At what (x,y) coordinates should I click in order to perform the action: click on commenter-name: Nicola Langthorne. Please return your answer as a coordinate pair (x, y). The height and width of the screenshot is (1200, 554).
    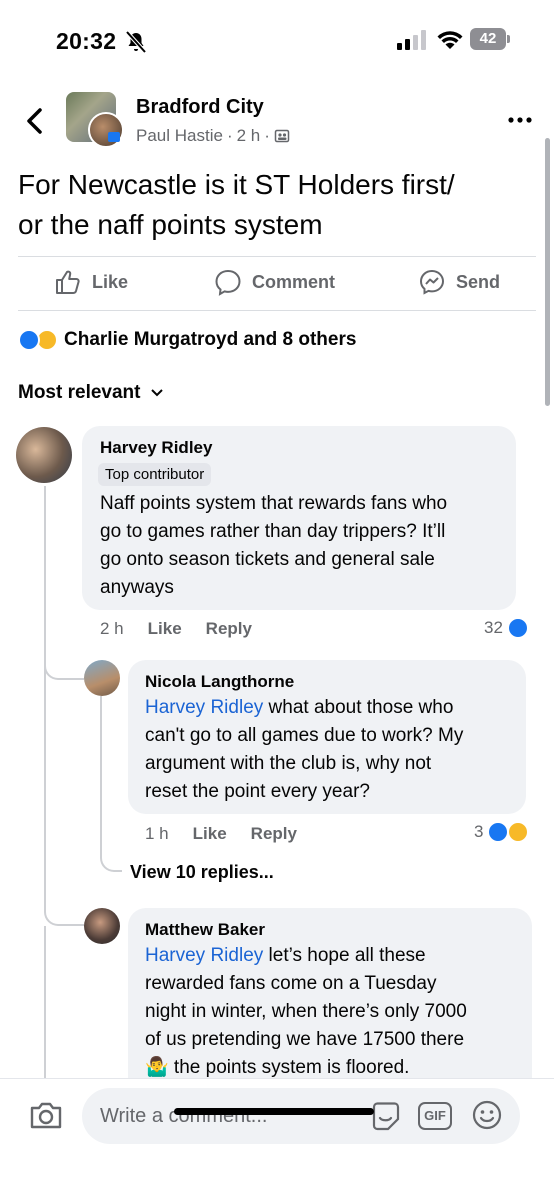
    Looking at the image, I should click on (219, 682).